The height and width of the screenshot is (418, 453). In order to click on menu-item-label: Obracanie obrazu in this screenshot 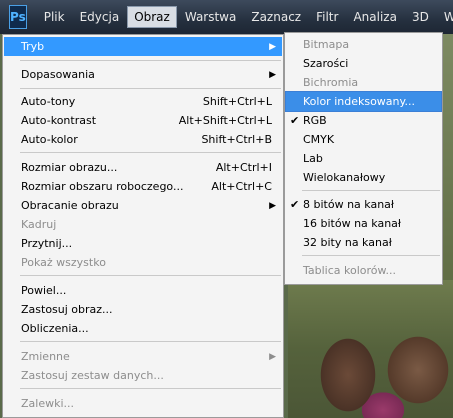, I will do `click(70, 205)`.